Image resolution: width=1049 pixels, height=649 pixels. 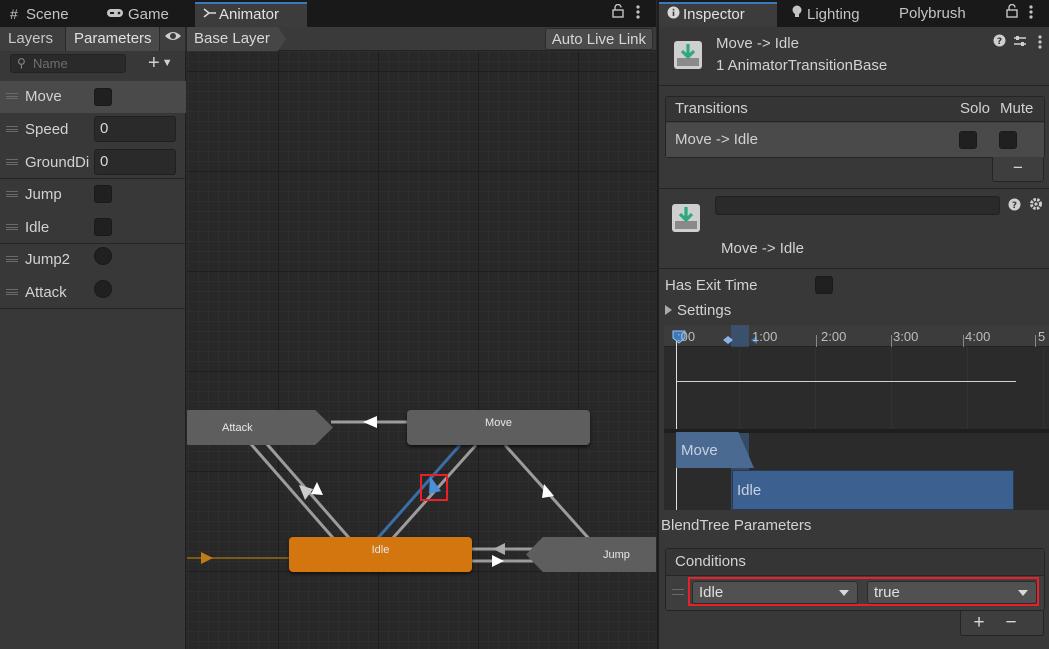 What do you see at coordinates (1008, 140) in the screenshot?
I see `mute-checkbox` at bounding box center [1008, 140].